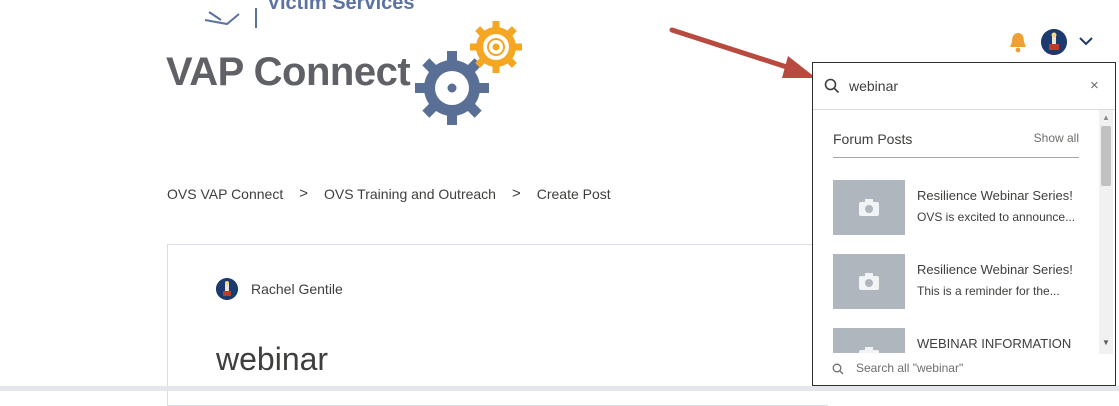  I want to click on search-box: ×, so click(964, 86).